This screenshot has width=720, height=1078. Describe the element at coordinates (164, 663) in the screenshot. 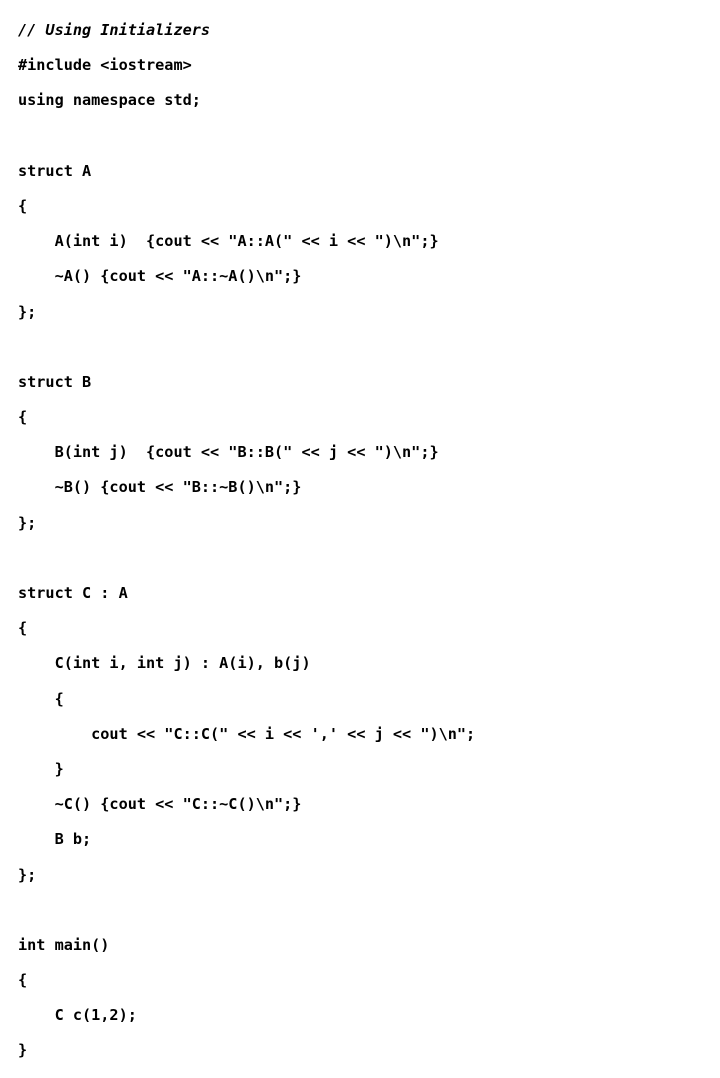

I see `code-line: C(int i, int j) : A(i), b(j)` at that location.